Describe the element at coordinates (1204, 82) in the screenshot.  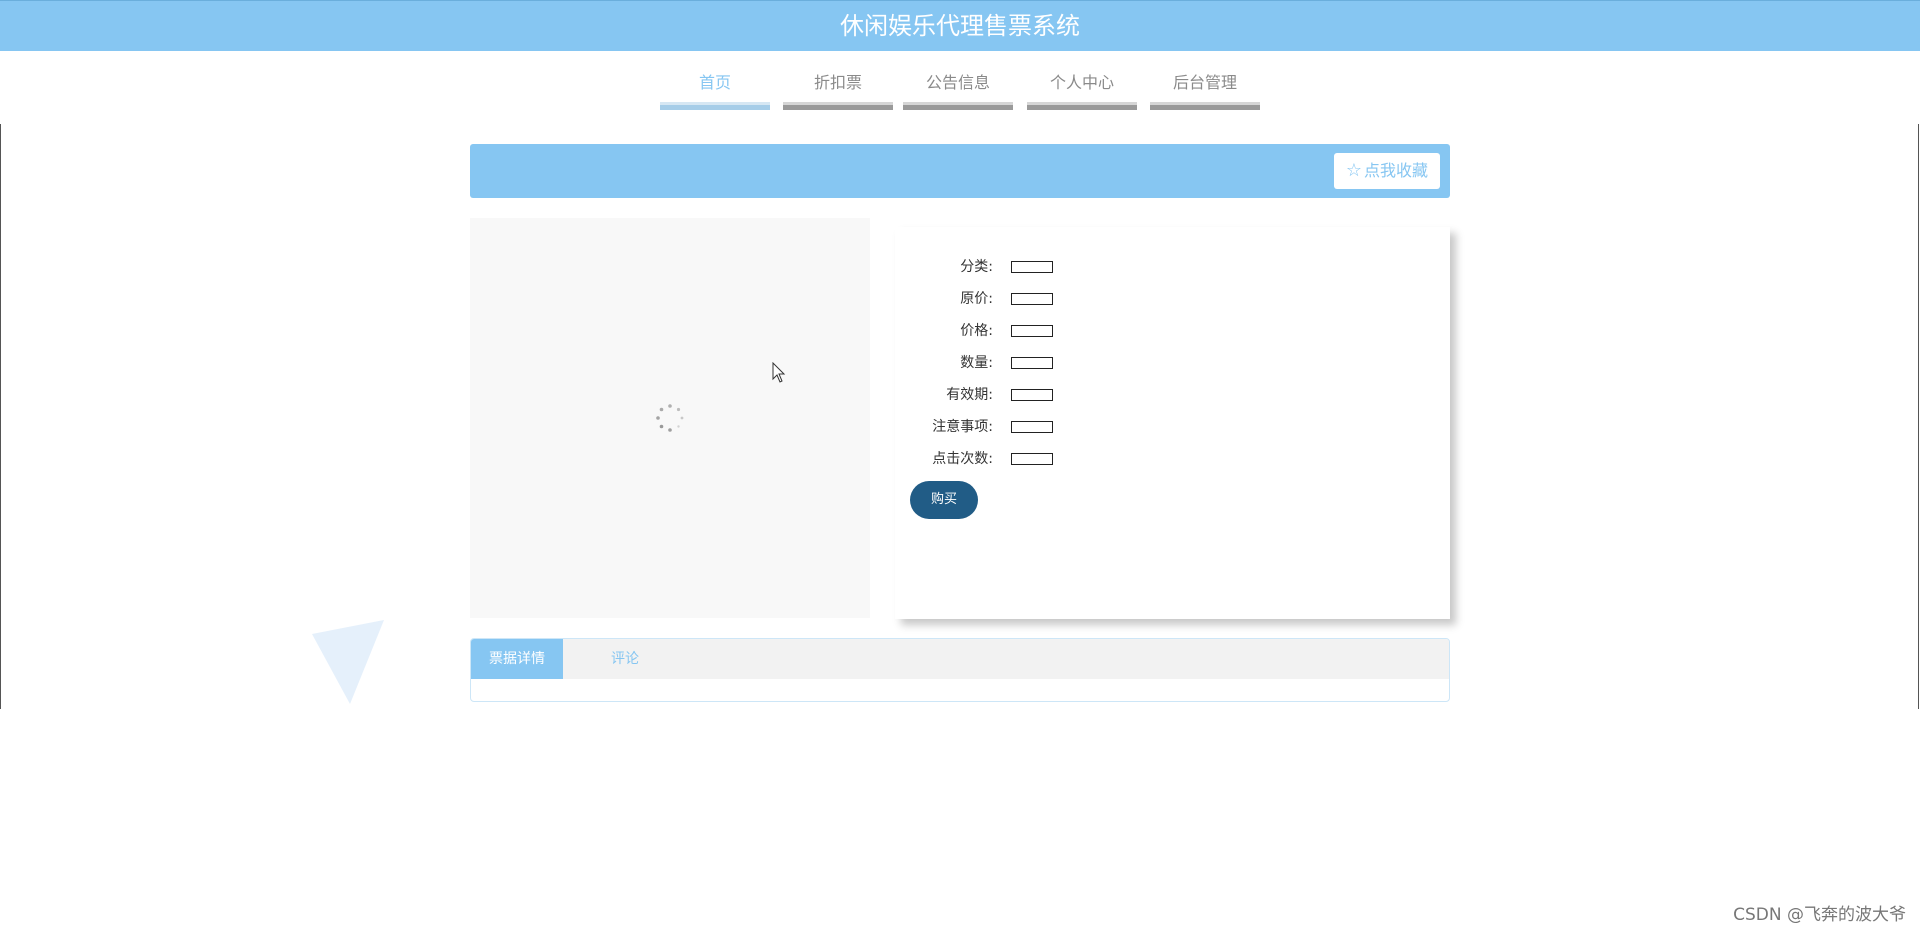
I see `nav-item-label: 后台管理` at that location.